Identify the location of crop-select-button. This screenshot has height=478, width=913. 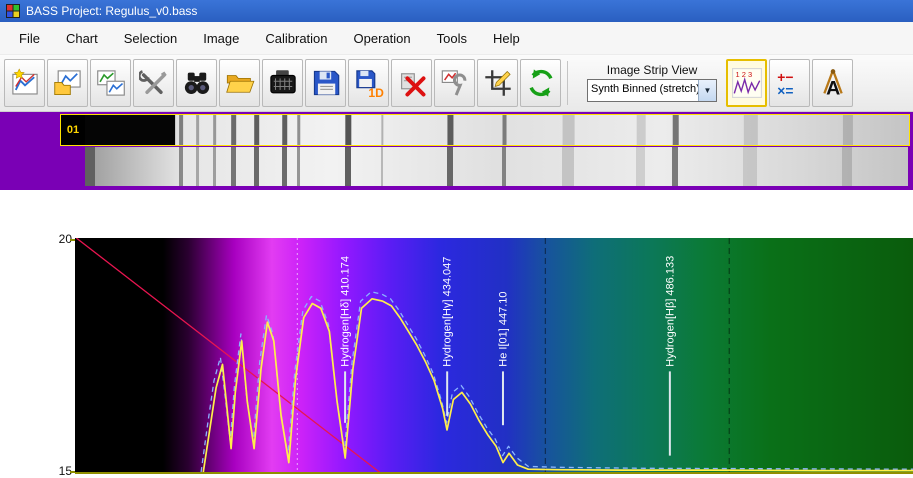
(497, 83).